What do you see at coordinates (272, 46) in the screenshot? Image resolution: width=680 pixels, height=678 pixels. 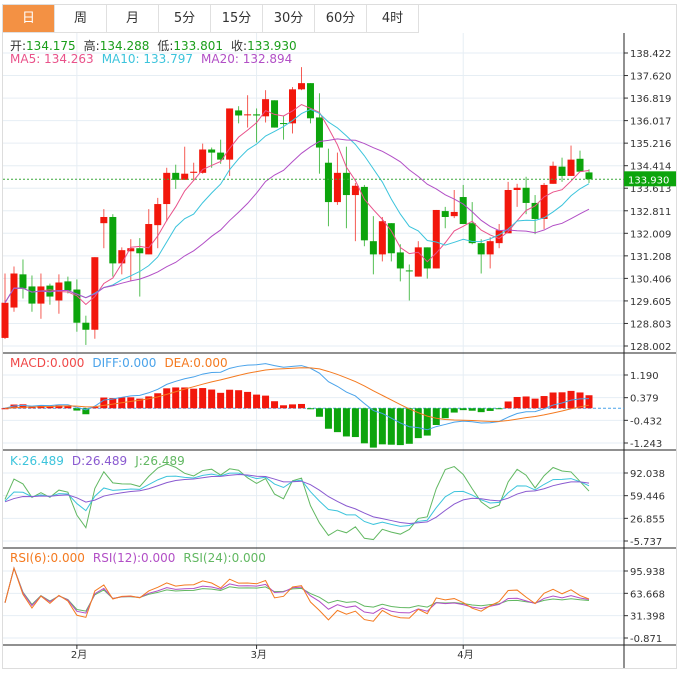 I see `close-value: 133.930` at bounding box center [272, 46].